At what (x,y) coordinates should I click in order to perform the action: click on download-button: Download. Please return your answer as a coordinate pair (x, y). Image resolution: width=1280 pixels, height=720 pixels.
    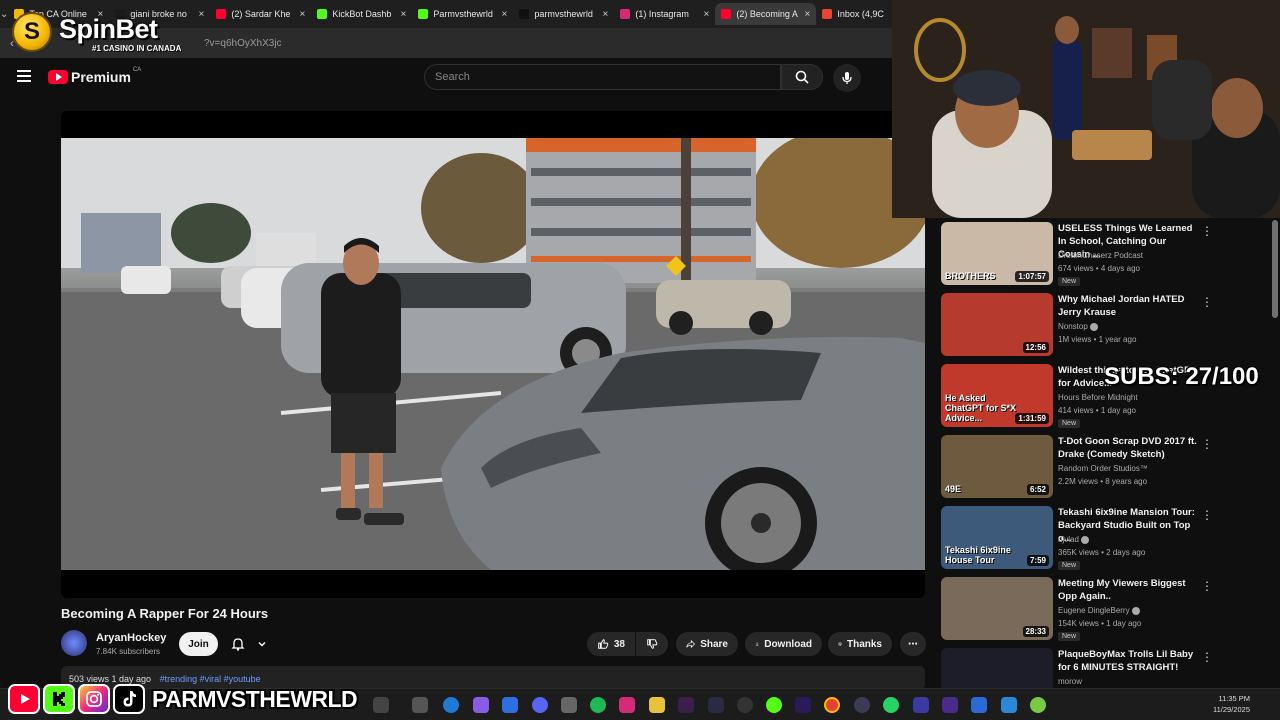
    Looking at the image, I should click on (783, 644).